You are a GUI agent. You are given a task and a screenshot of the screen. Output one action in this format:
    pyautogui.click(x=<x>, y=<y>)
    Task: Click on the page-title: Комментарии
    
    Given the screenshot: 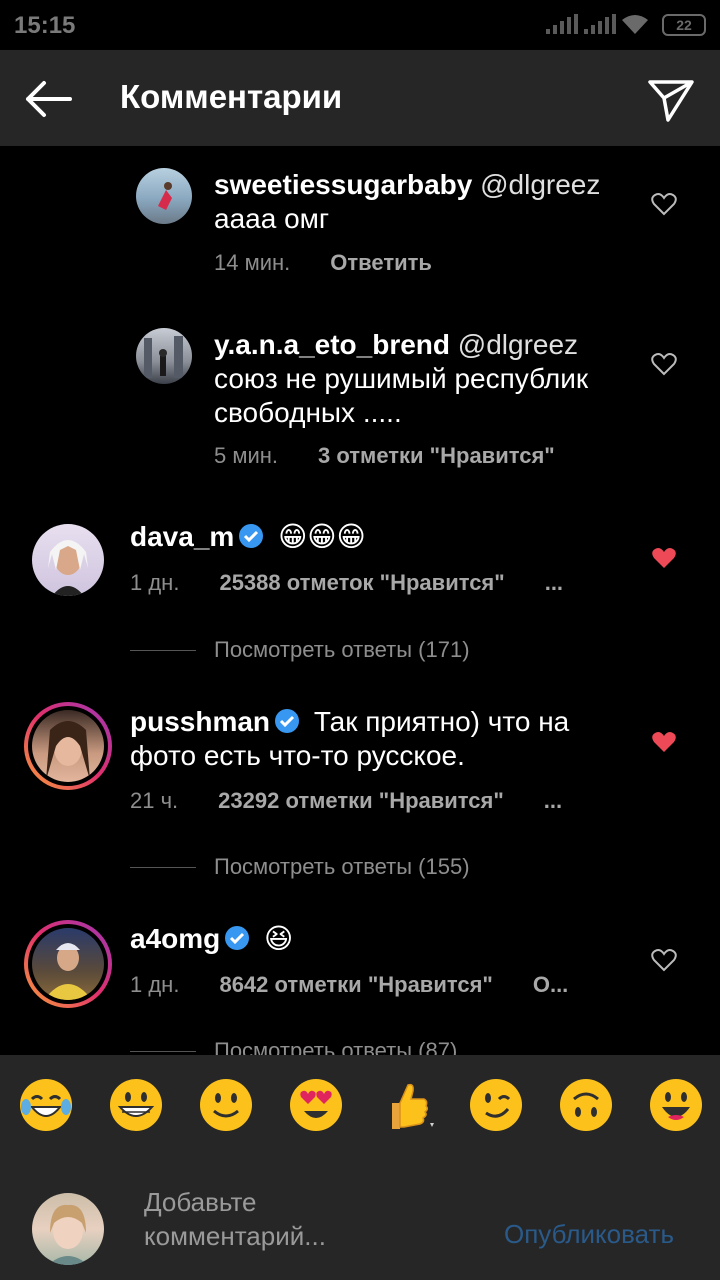 What is the action you would take?
    pyautogui.click(x=231, y=96)
    